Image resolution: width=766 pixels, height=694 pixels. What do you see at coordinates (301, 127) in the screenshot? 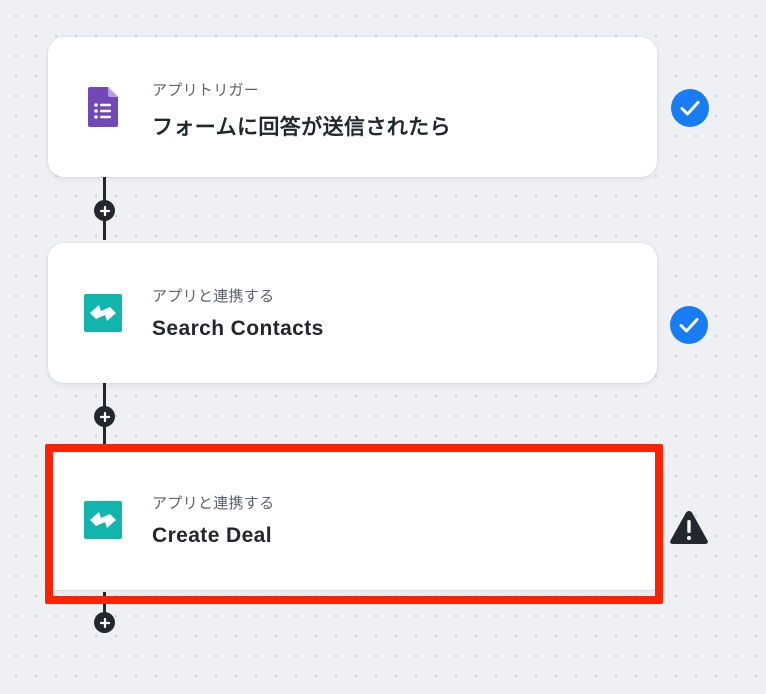
I see `step-title: フォームに回答が送信されたら` at bounding box center [301, 127].